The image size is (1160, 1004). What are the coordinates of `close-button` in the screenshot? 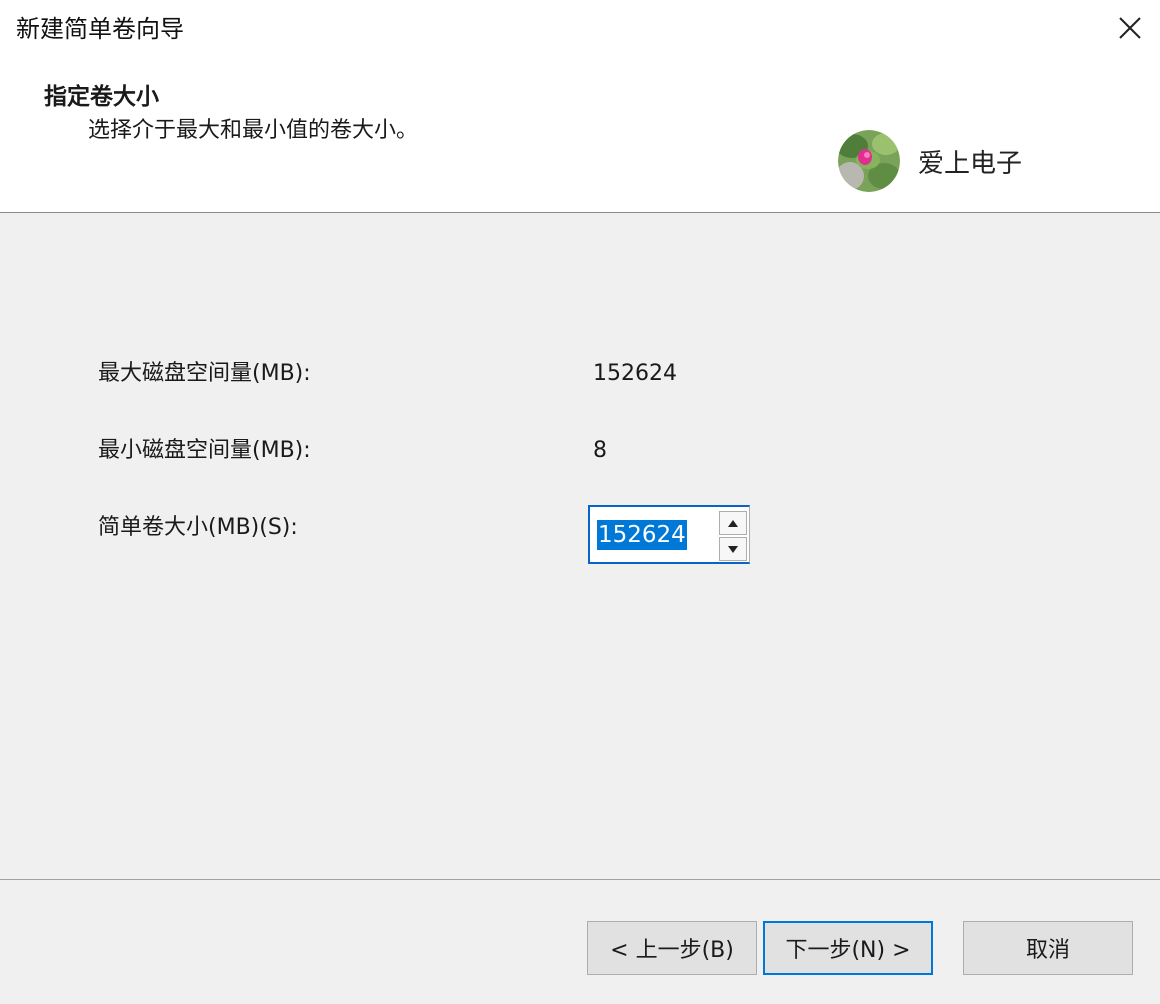 It's located at (1130, 28).